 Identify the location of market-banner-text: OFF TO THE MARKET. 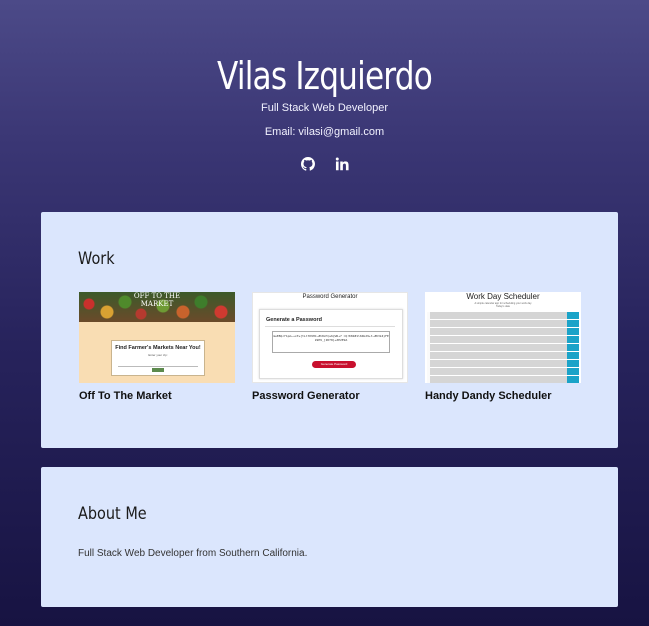
(157, 300).